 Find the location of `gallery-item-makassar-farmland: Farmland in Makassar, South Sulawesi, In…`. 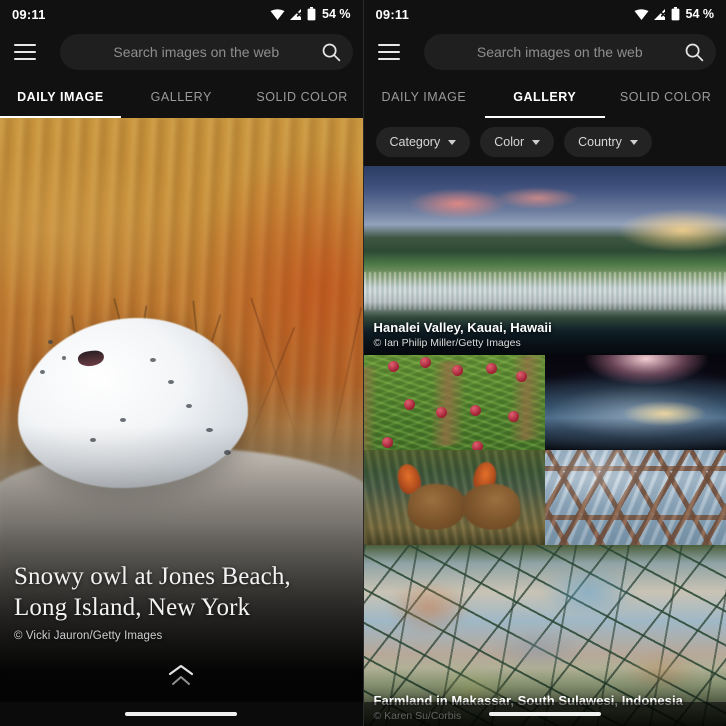

gallery-item-makassar-farmland: Farmland in Makassar, South Sulawesi, In… is located at coordinates (544, 635).